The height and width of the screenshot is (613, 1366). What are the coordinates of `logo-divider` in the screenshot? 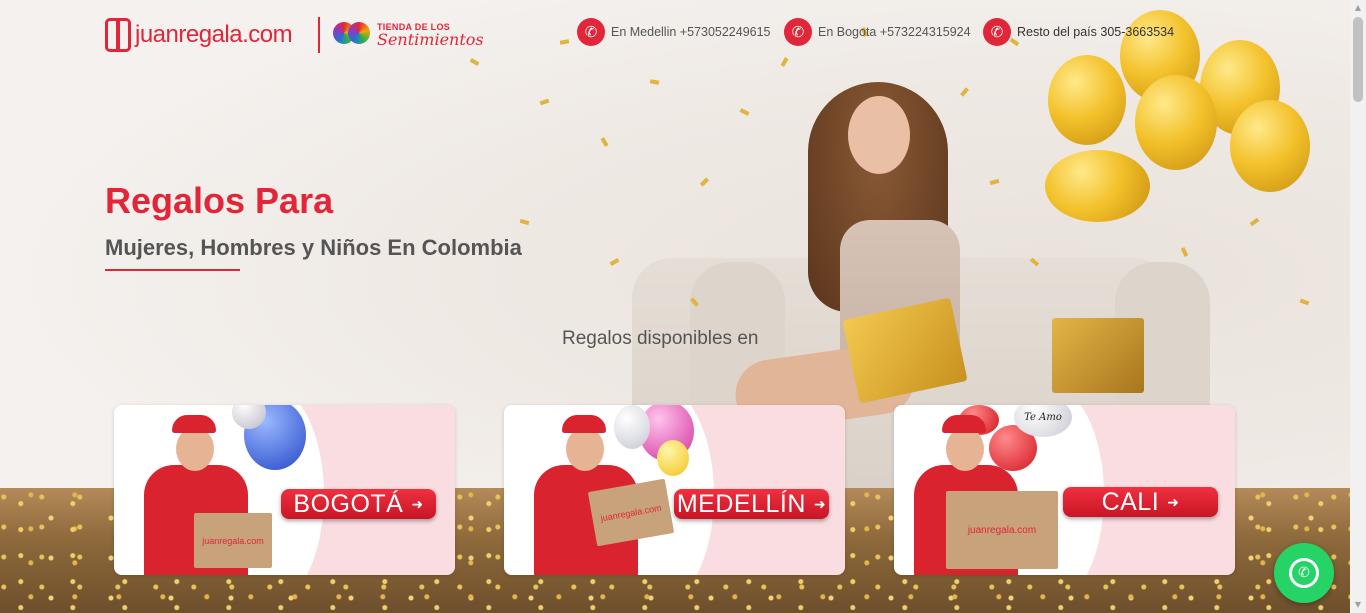 It's located at (319, 35).